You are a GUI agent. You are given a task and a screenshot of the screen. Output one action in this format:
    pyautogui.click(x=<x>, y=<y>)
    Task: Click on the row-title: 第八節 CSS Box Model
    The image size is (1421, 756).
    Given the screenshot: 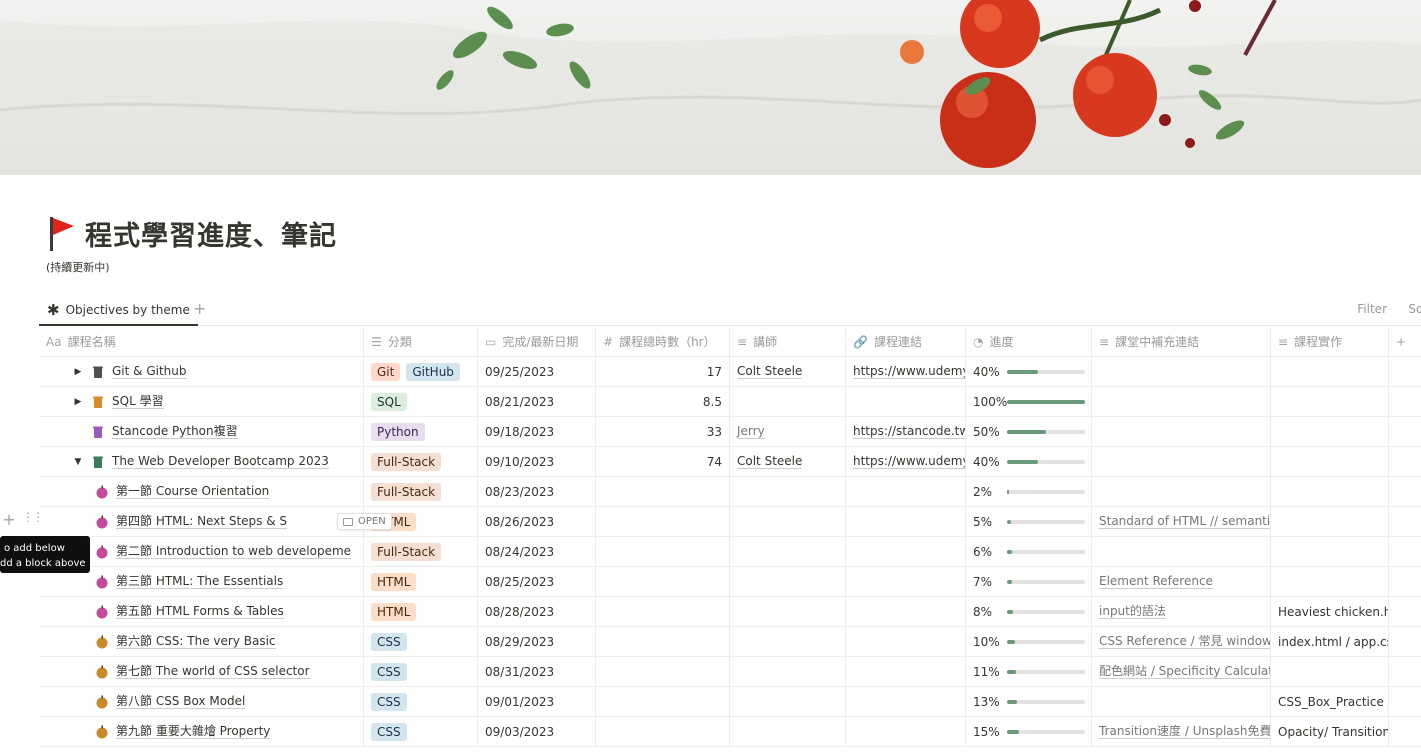 What is the action you would take?
    pyautogui.click(x=181, y=701)
    